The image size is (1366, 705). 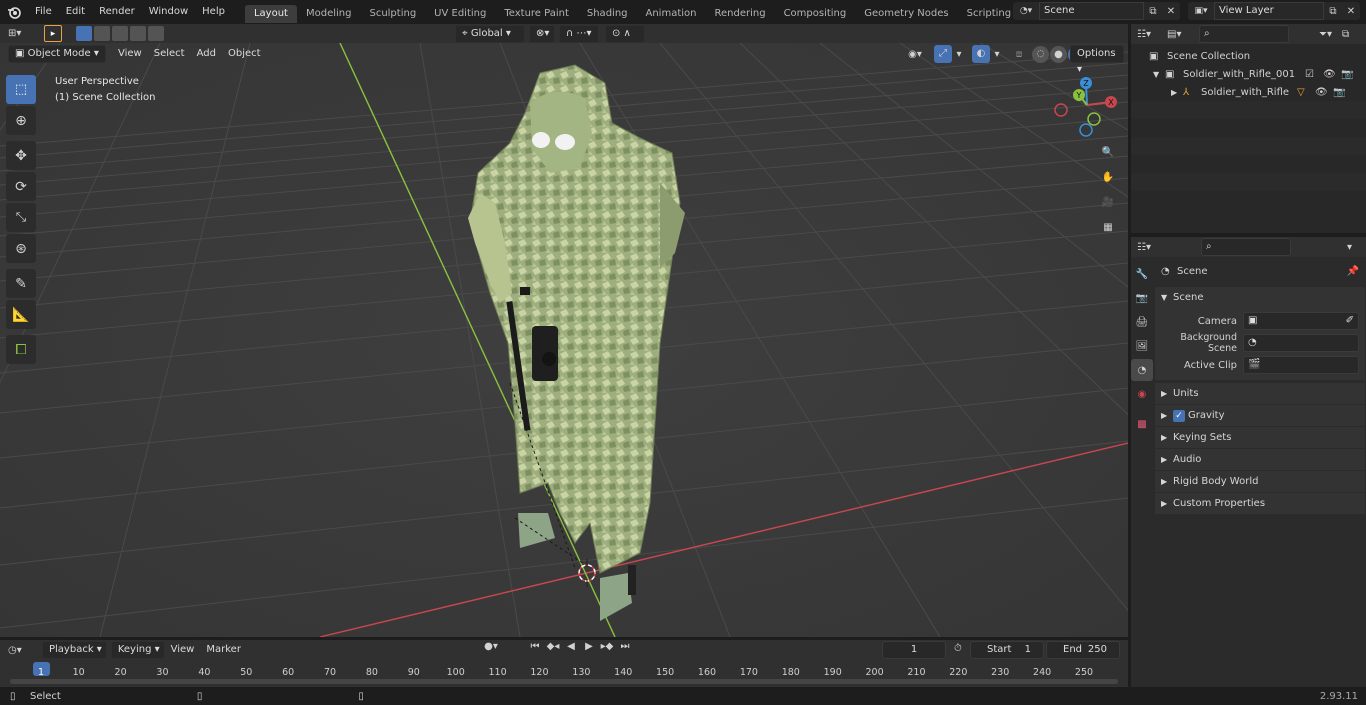 I want to click on select-mode-extend-icon, so click(x=102, y=33).